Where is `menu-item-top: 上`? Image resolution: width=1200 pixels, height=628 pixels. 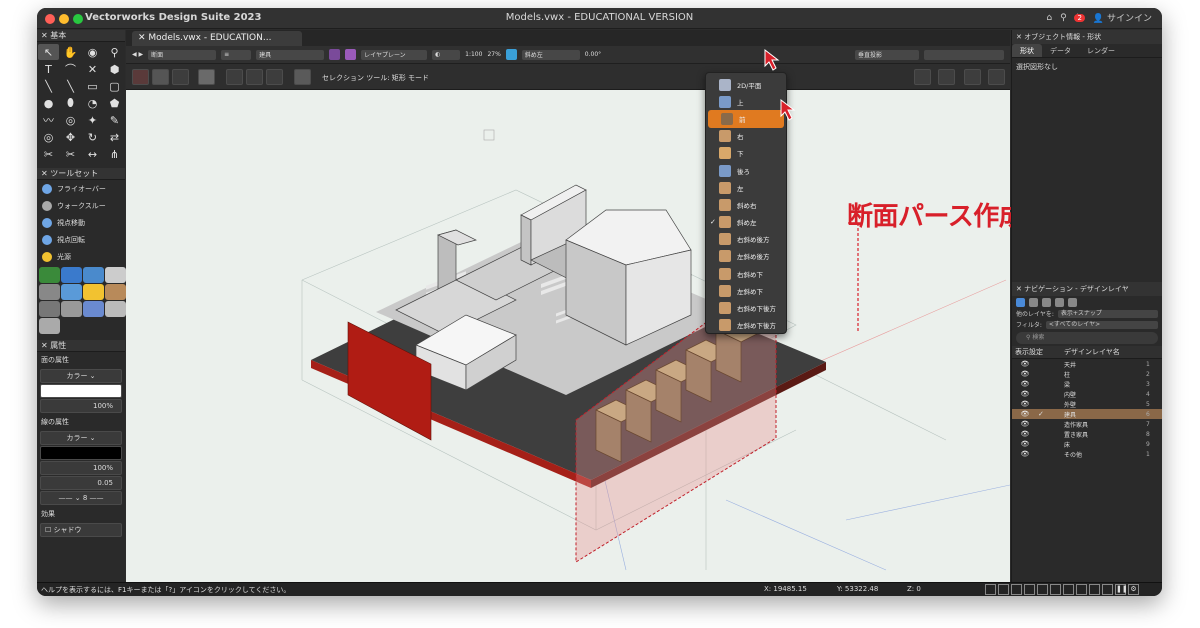 menu-item-top: 上 is located at coordinates (746, 101).